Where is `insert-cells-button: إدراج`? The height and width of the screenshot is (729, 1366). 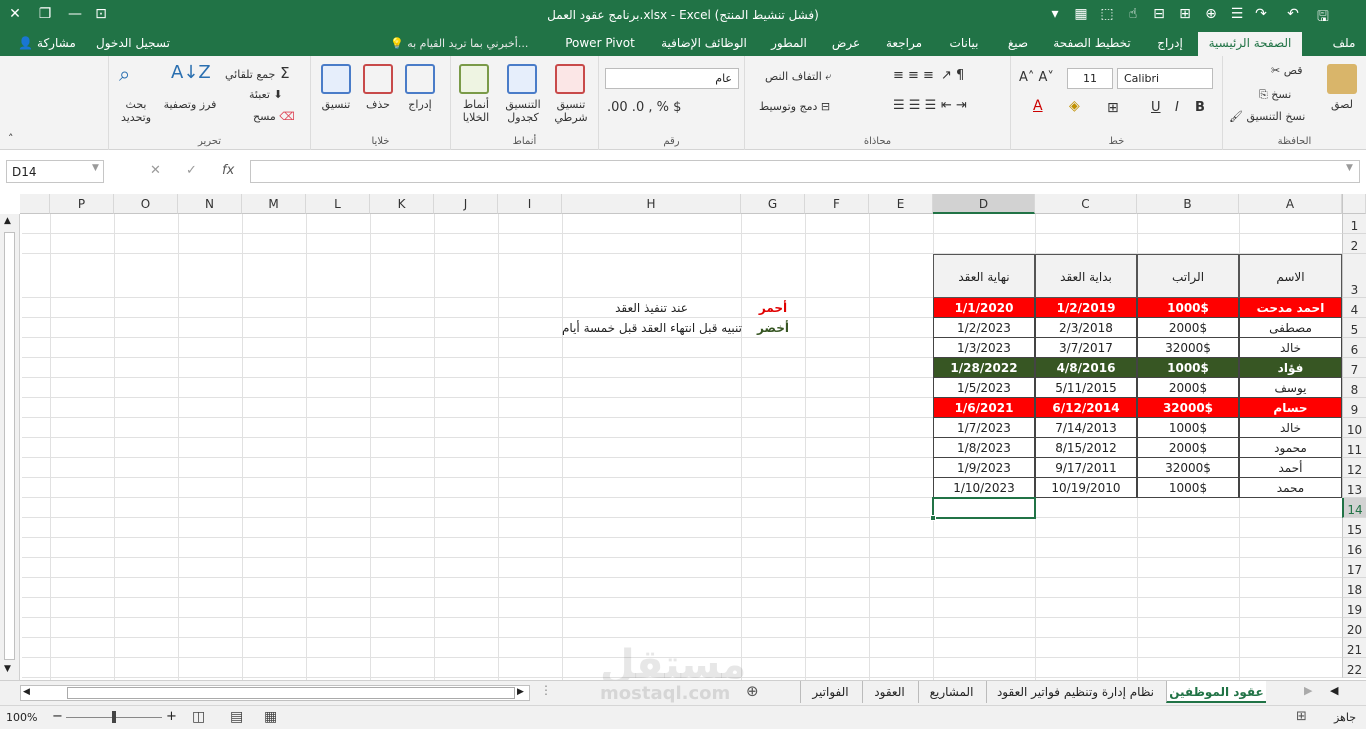 insert-cells-button: إدراج is located at coordinates (420, 104).